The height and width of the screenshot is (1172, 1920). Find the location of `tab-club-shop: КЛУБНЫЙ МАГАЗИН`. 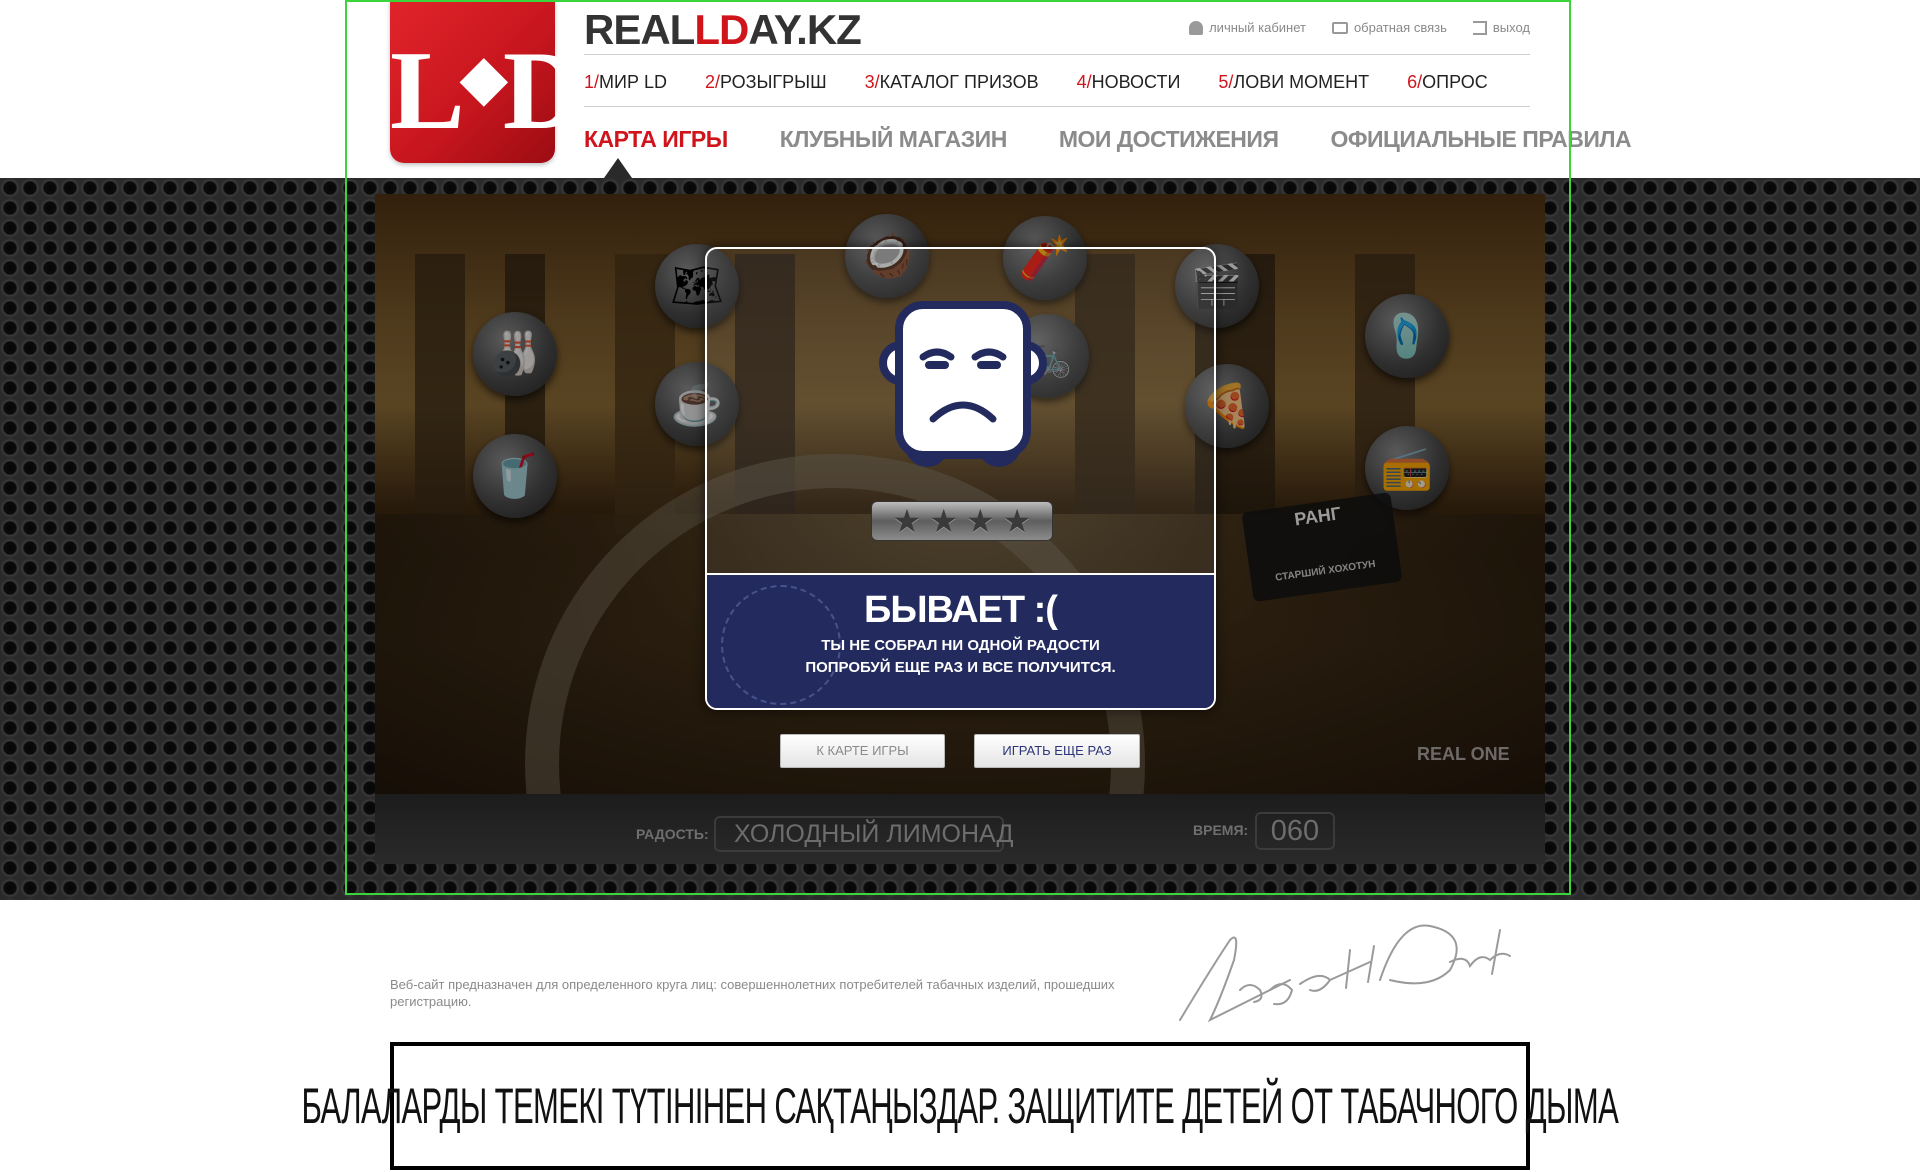

tab-club-shop: КЛУБНЫЙ МАГАЗИН is located at coordinates (894, 139).